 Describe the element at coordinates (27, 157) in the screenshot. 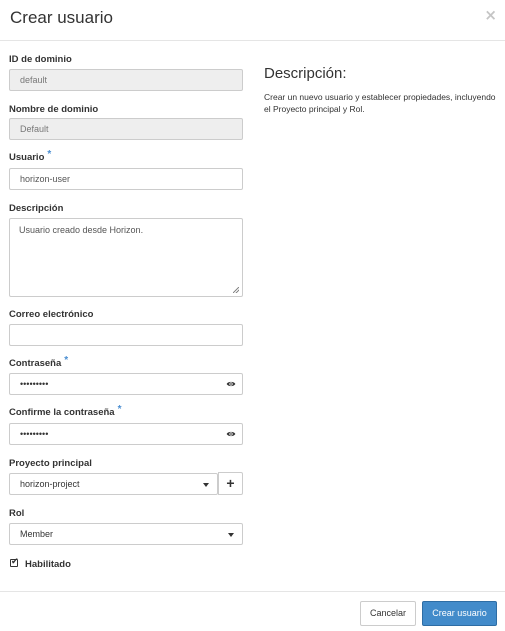

I see `user-label-text: Usuario` at that location.